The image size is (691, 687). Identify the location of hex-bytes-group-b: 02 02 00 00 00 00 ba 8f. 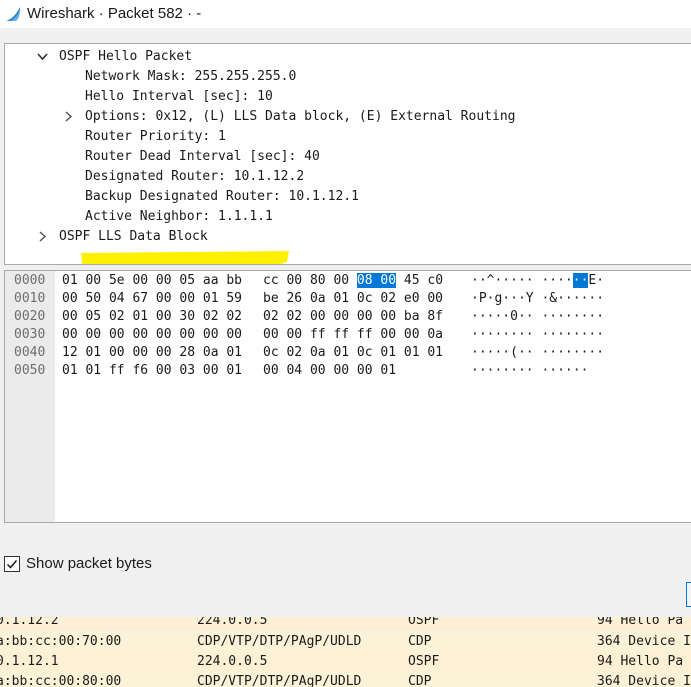
(353, 317).